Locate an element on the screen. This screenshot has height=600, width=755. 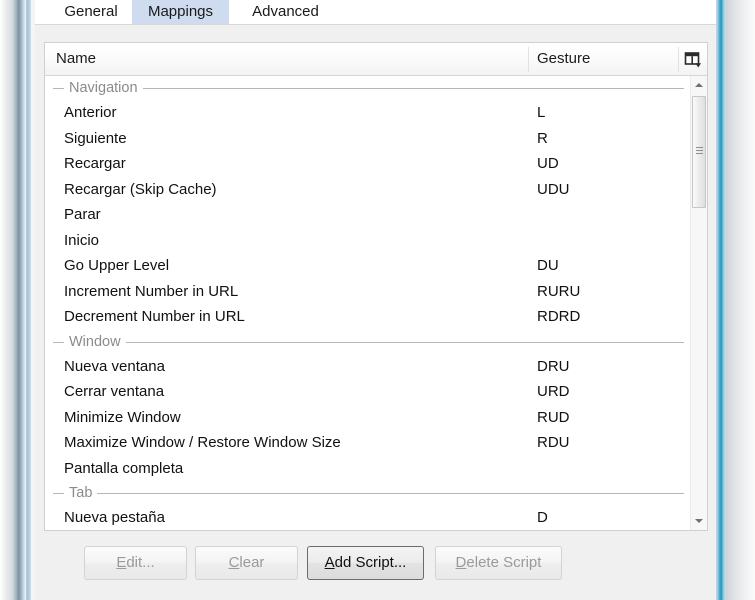
scroll-down-arrow-icon is located at coordinates (699, 521).